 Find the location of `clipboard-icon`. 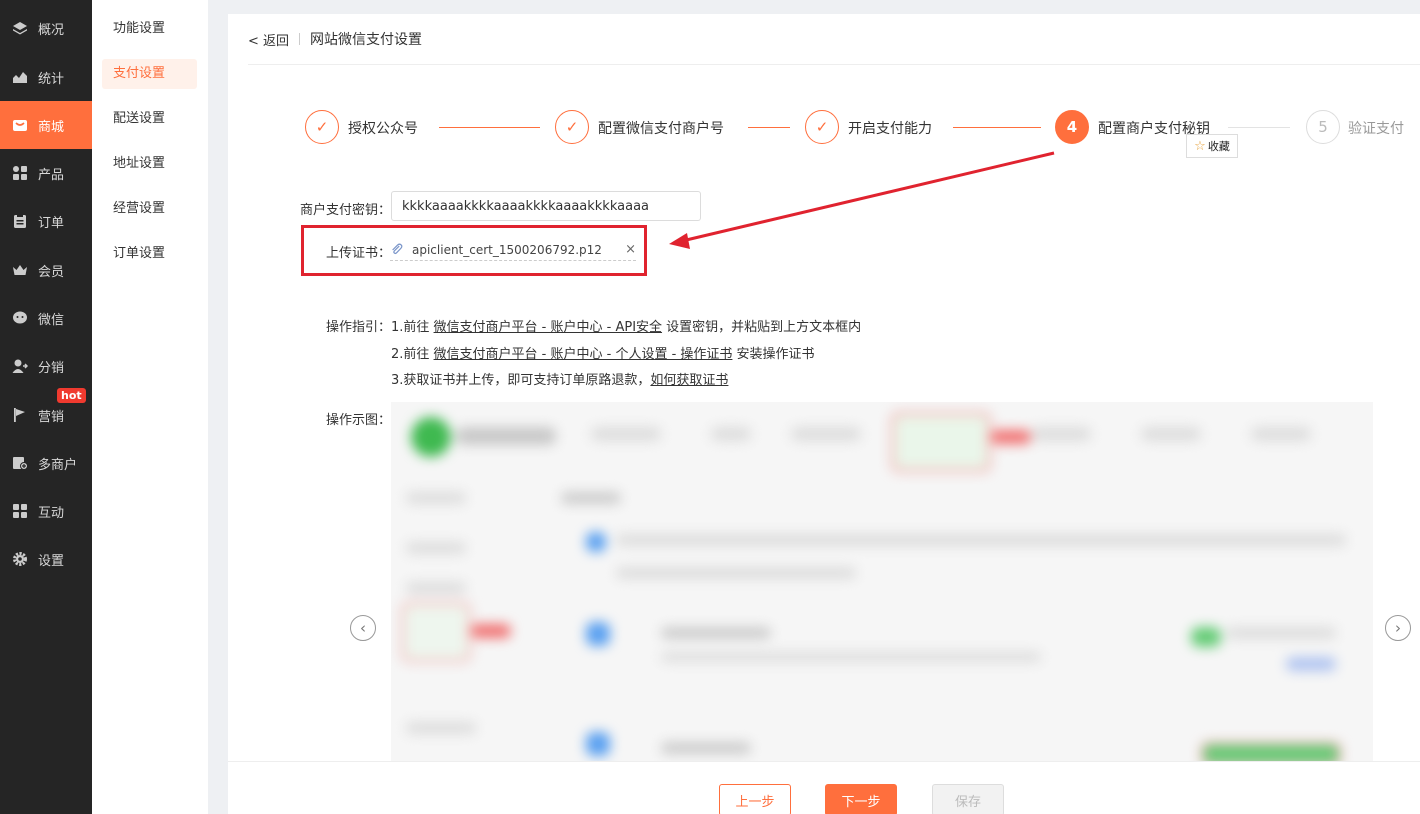

clipboard-icon is located at coordinates (20, 221).